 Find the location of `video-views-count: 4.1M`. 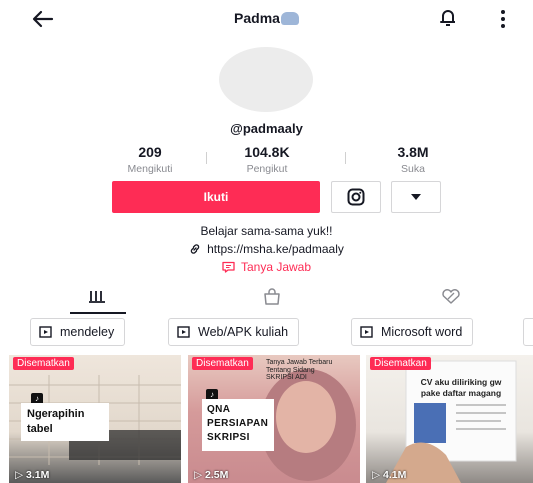

video-views-count: 4.1M is located at coordinates (395, 475).